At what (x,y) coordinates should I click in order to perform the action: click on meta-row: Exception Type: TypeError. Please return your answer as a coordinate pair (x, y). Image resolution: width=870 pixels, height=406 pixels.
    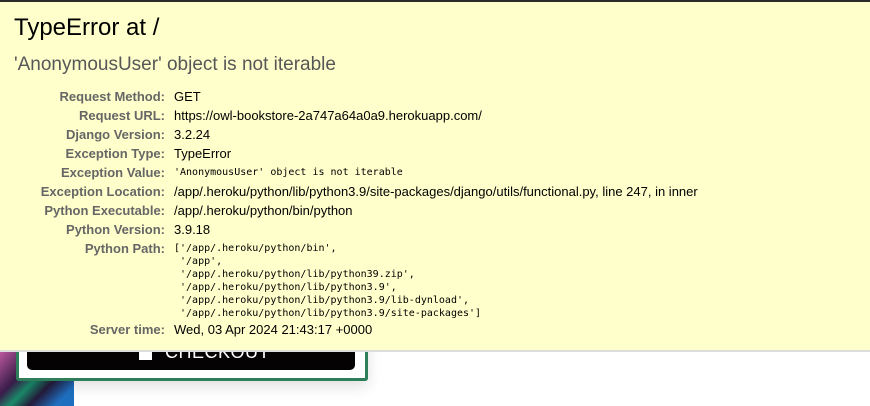
    Looking at the image, I should click on (349, 153).